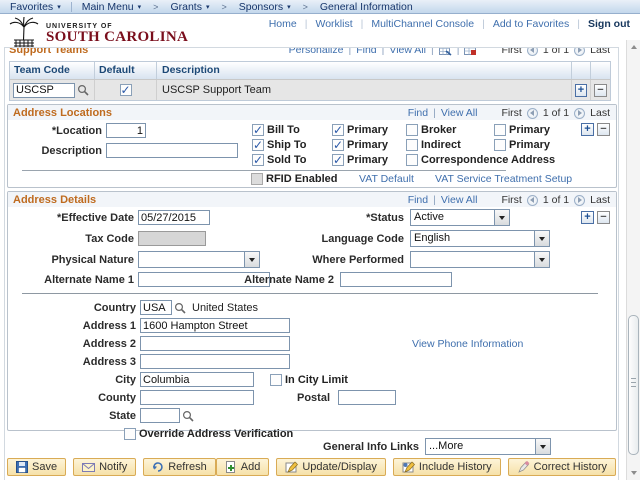  I want to click on country-display: United States, so click(225, 307).